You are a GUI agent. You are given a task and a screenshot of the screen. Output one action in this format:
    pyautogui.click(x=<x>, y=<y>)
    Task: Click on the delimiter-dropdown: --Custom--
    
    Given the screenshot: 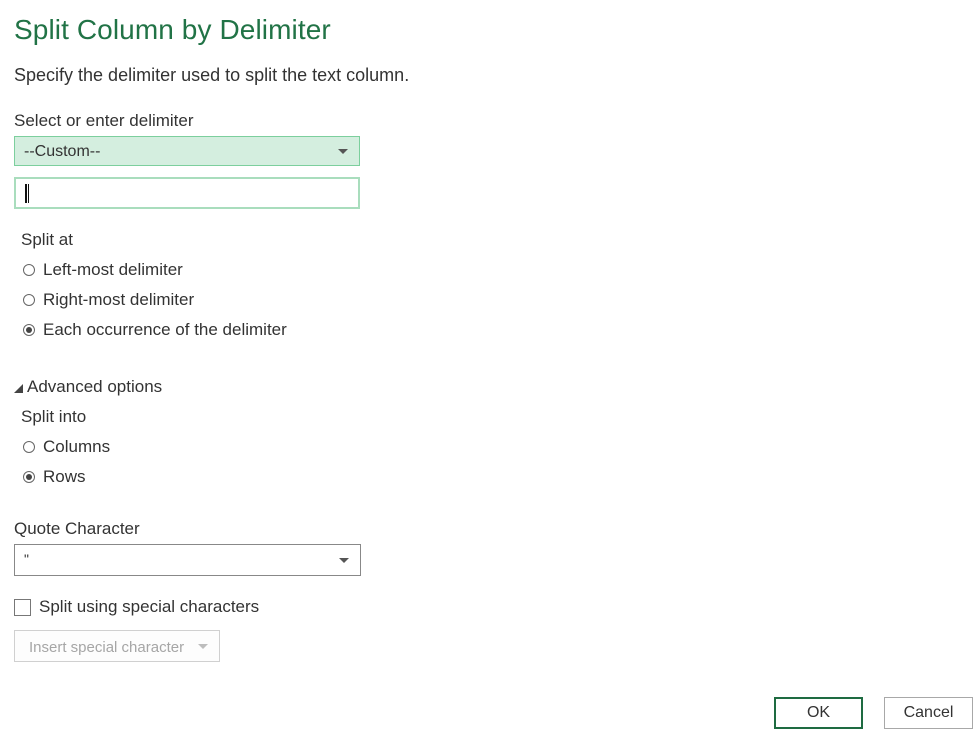 What is the action you would take?
    pyautogui.click(x=187, y=151)
    